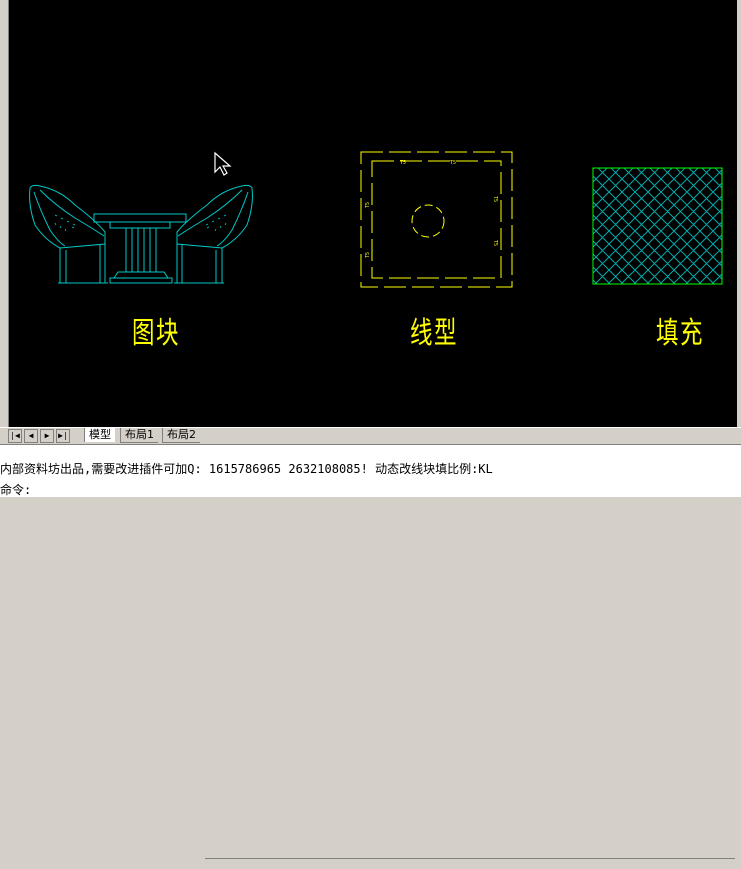  What do you see at coordinates (156, 333) in the screenshot?
I see `block-label: 图块` at bounding box center [156, 333].